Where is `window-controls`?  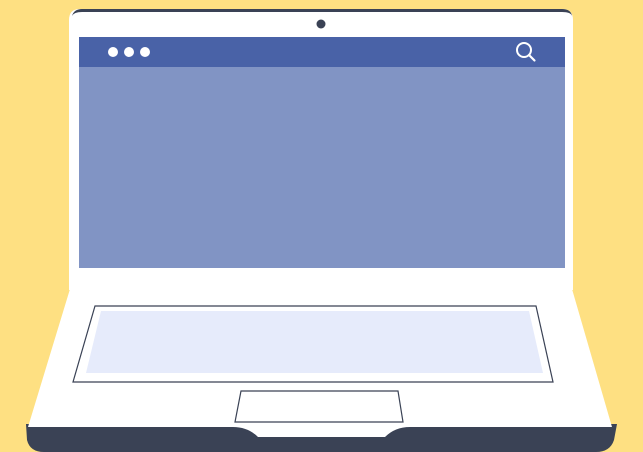 window-controls is located at coordinates (129, 52).